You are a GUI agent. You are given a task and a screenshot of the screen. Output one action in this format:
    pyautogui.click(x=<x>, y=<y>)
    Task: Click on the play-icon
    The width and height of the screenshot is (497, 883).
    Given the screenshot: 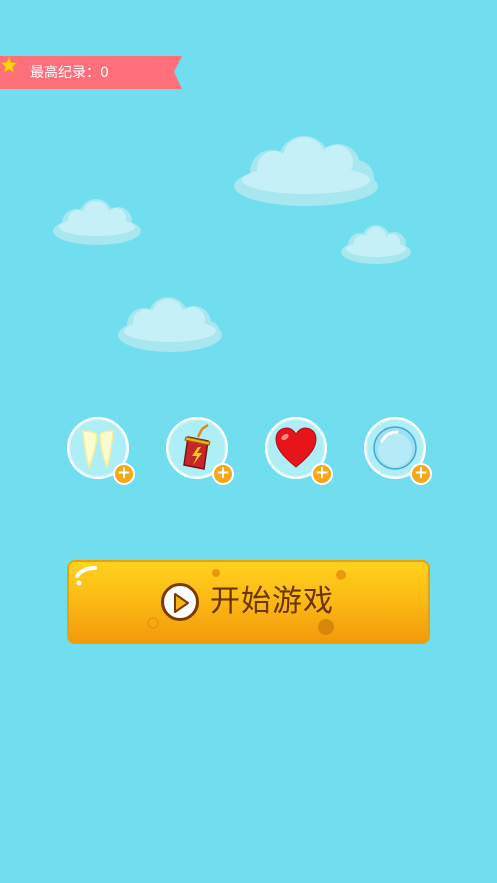 What is the action you would take?
    pyautogui.click(x=180, y=602)
    